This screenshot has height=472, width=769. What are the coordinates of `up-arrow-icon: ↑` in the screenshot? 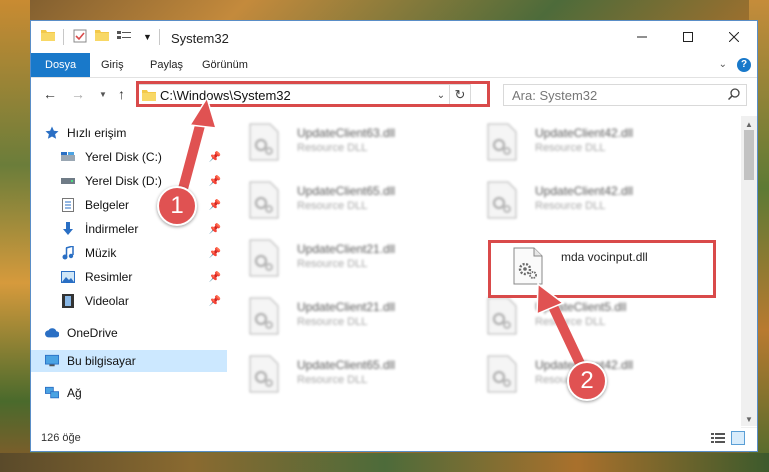 It's located at (121, 94).